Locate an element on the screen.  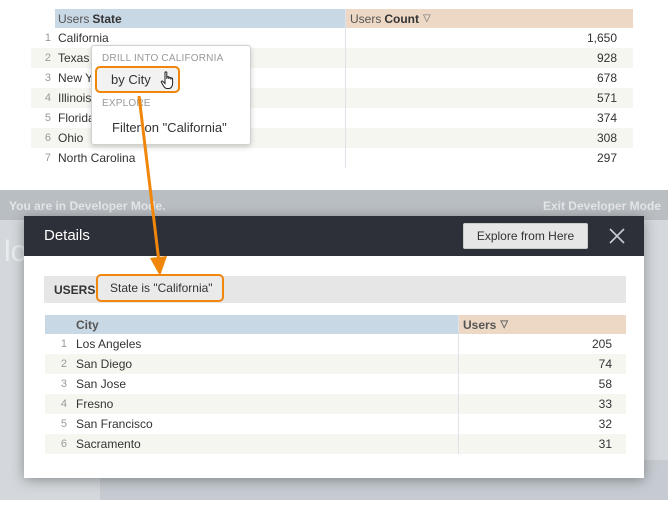
annotation-arrow is located at coordinates (152, 185).